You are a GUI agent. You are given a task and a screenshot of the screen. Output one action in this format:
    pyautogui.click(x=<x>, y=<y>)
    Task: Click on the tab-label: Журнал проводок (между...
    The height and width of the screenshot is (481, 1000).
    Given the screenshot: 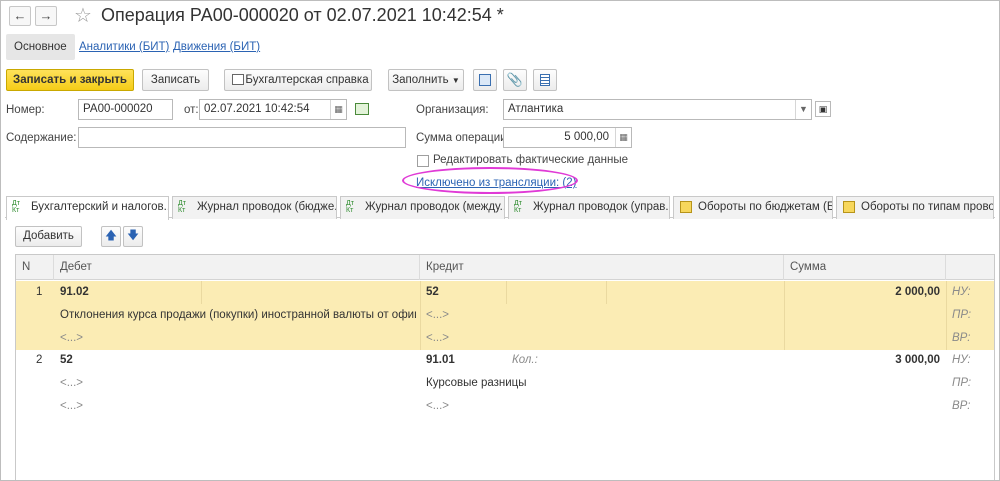 What is the action you would take?
    pyautogui.click(x=435, y=207)
    